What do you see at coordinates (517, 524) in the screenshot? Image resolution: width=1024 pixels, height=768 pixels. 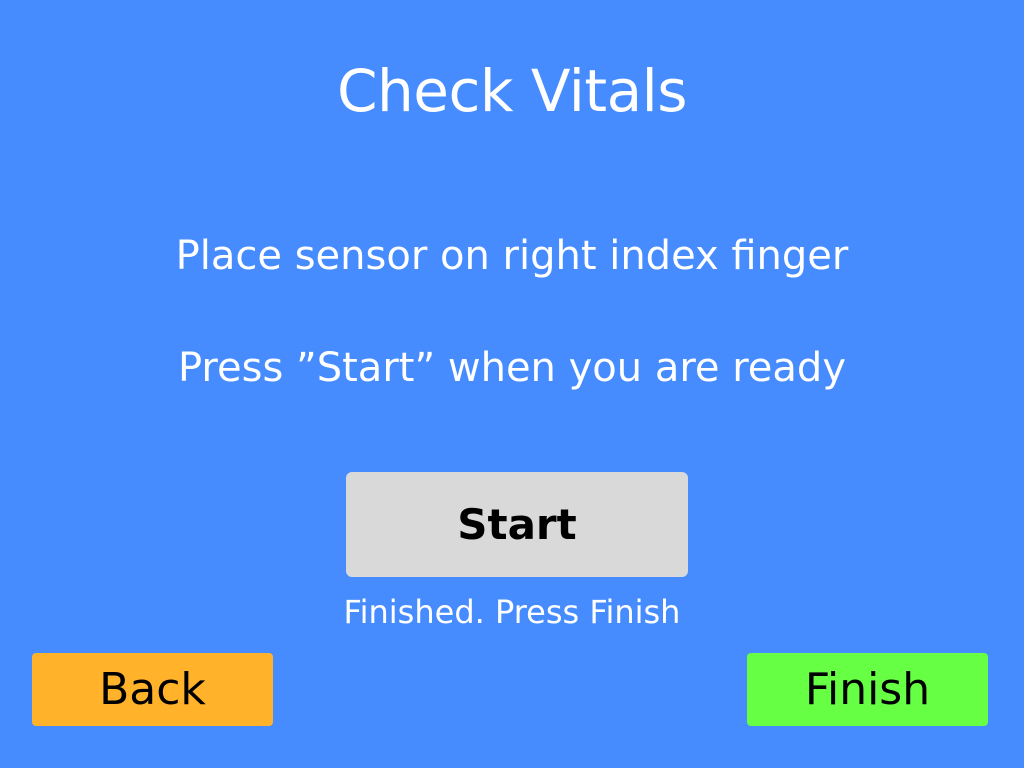 I see `start-button: Start` at bounding box center [517, 524].